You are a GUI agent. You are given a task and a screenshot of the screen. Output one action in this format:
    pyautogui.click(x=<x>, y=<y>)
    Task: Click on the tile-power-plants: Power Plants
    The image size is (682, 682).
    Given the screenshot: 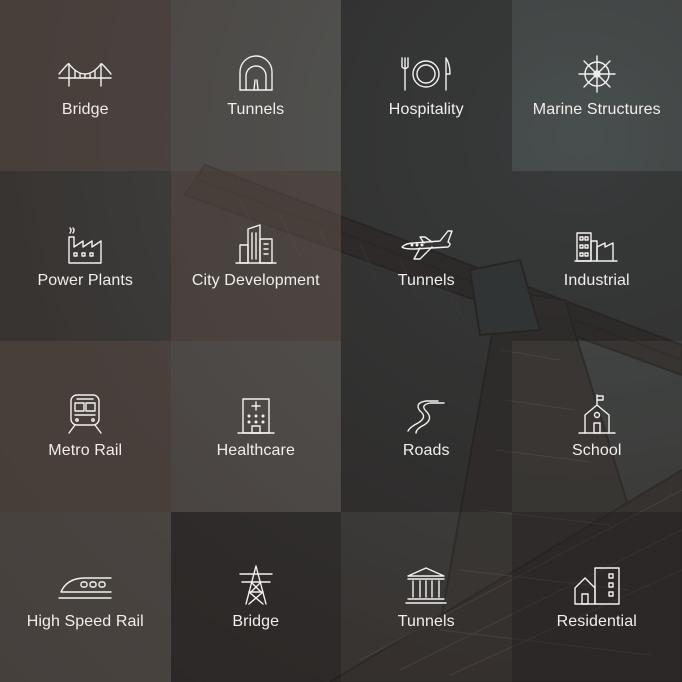 What is the action you would take?
    pyautogui.click(x=85, y=255)
    